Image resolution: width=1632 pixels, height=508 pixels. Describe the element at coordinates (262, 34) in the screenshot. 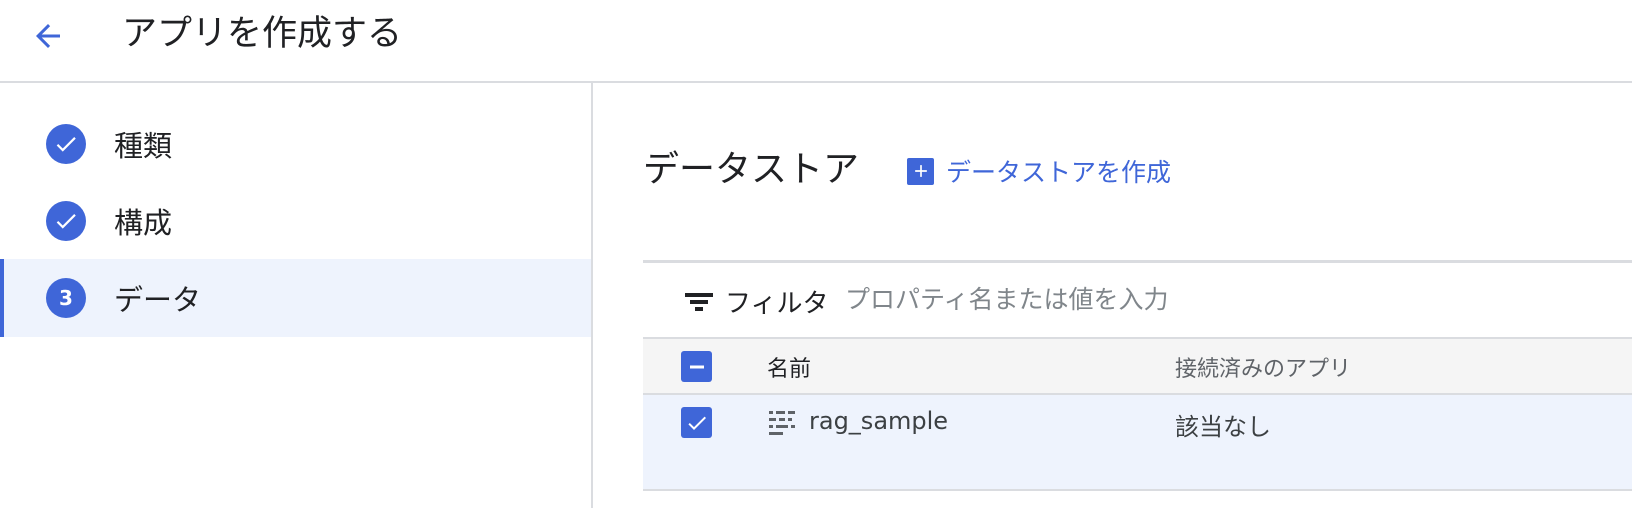

I see `page-title: アプリを作成する` at that location.